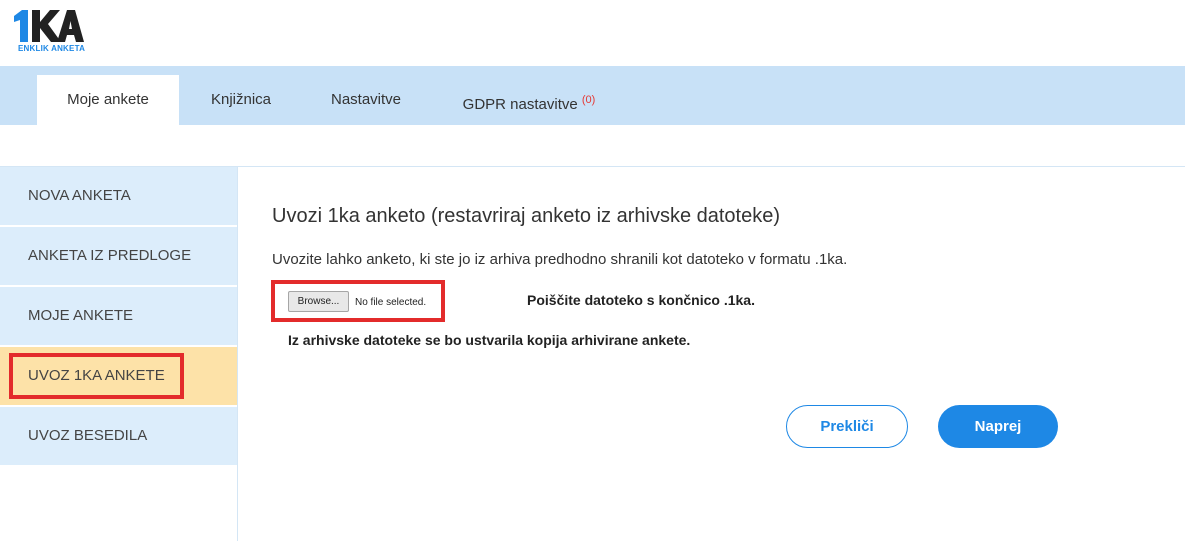 The width and height of the screenshot is (1185, 541). I want to click on tab-label: Nastavitve, so click(366, 99).